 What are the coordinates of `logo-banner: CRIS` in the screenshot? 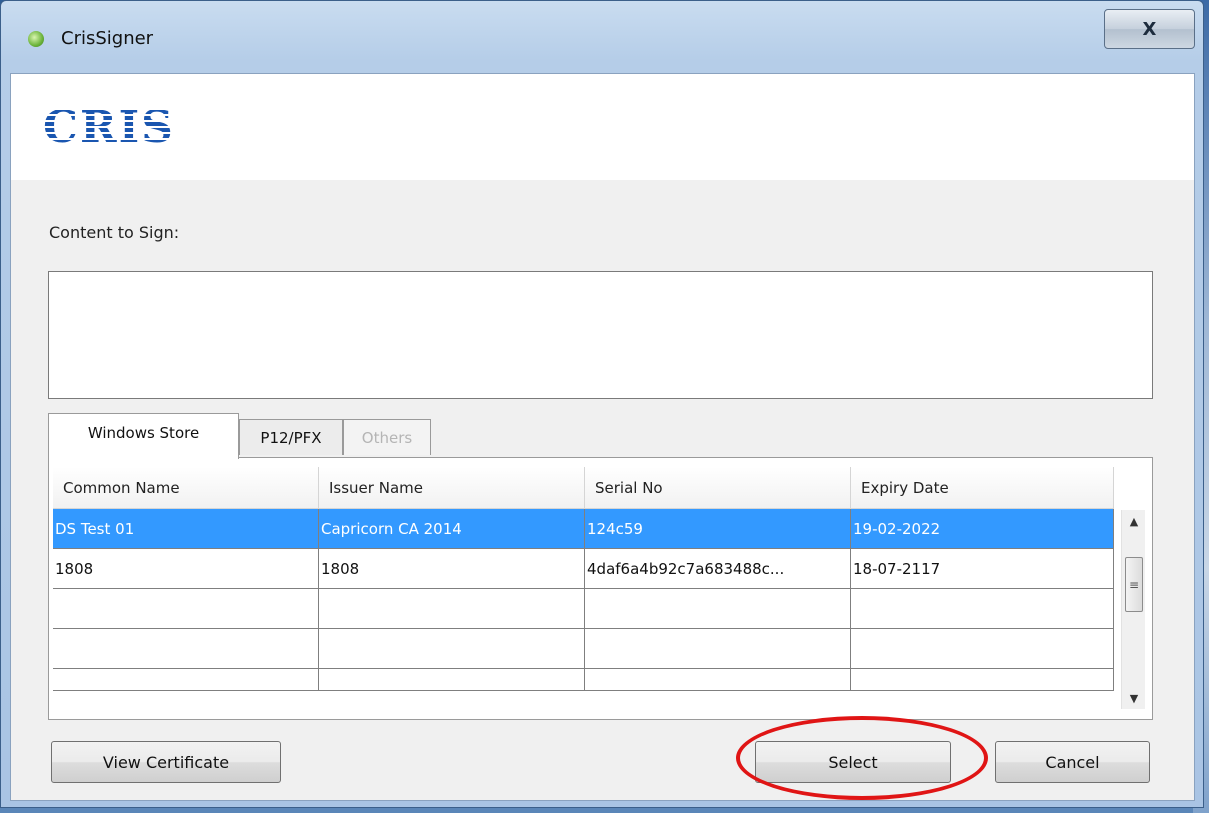 It's located at (602, 127).